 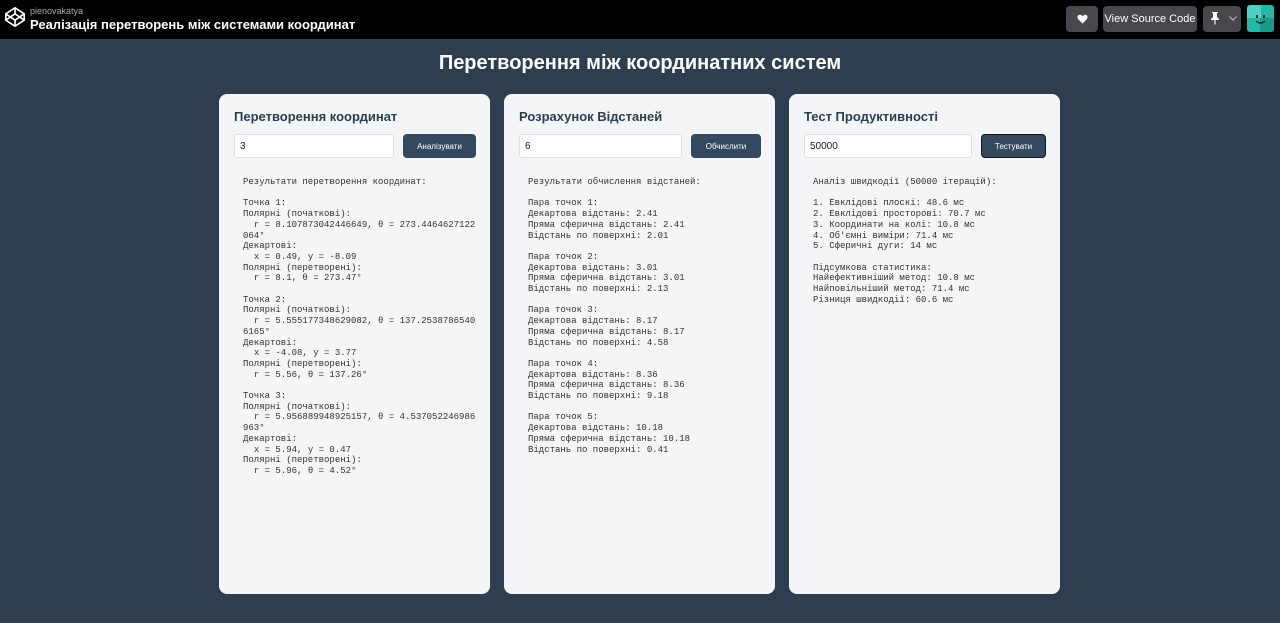 What do you see at coordinates (591, 116) in the screenshot?
I see `card-title: Розрахунок Відстаней` at bounding box center [591, 116].